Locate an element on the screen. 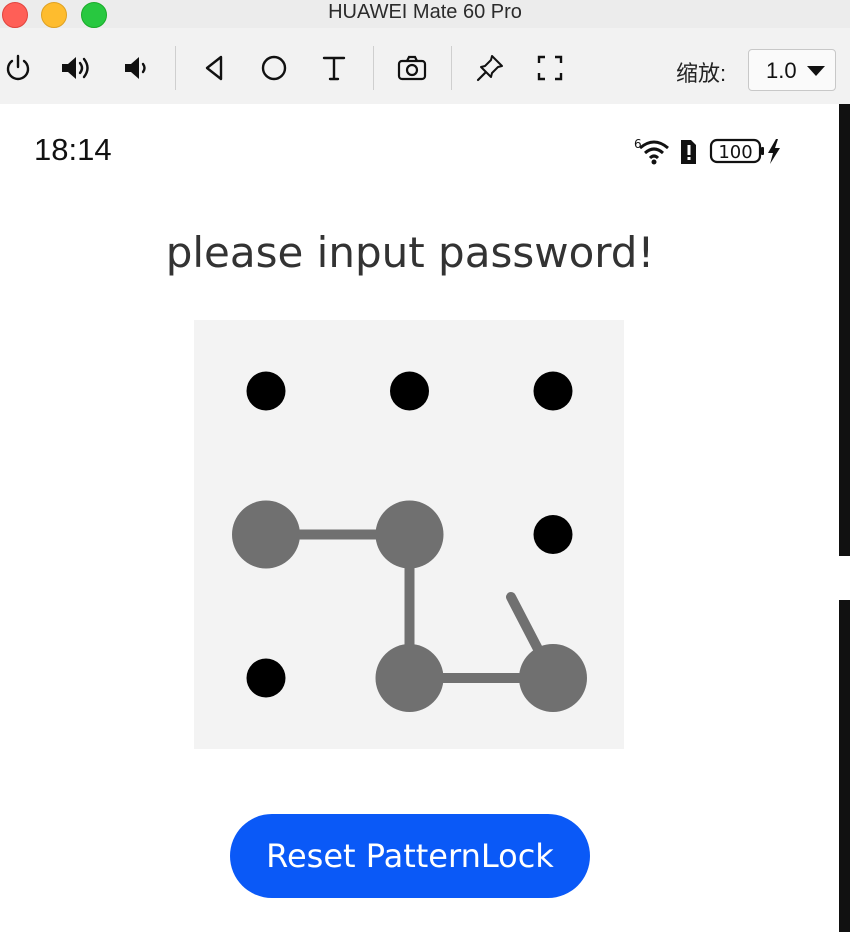  battery-icon: 100 is located at coordinates (736, 151).